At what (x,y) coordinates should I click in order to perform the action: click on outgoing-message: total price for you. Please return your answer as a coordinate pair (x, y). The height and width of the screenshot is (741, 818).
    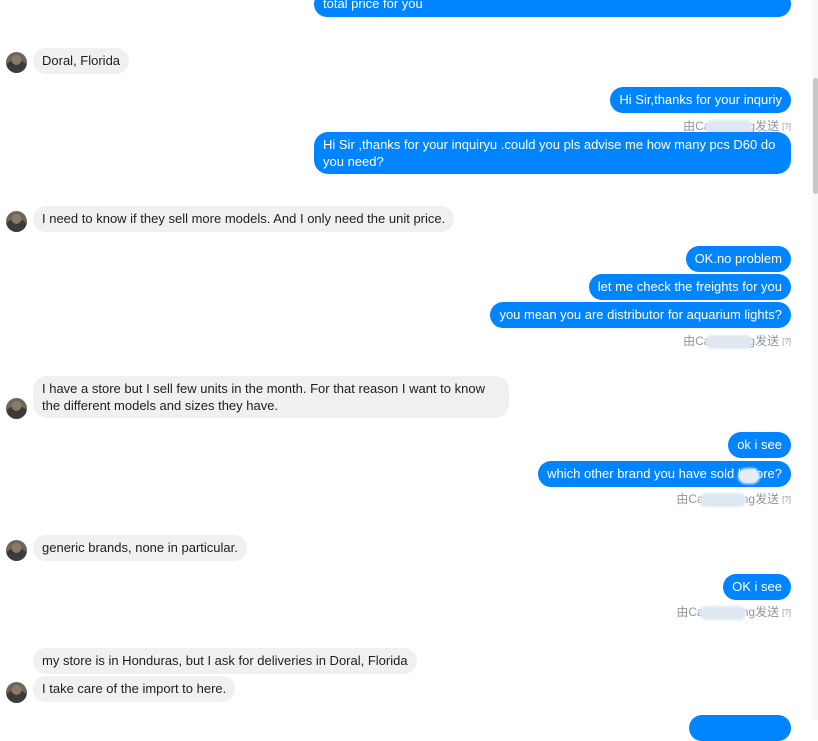
    Looking at the image, I should click on (552, 8).